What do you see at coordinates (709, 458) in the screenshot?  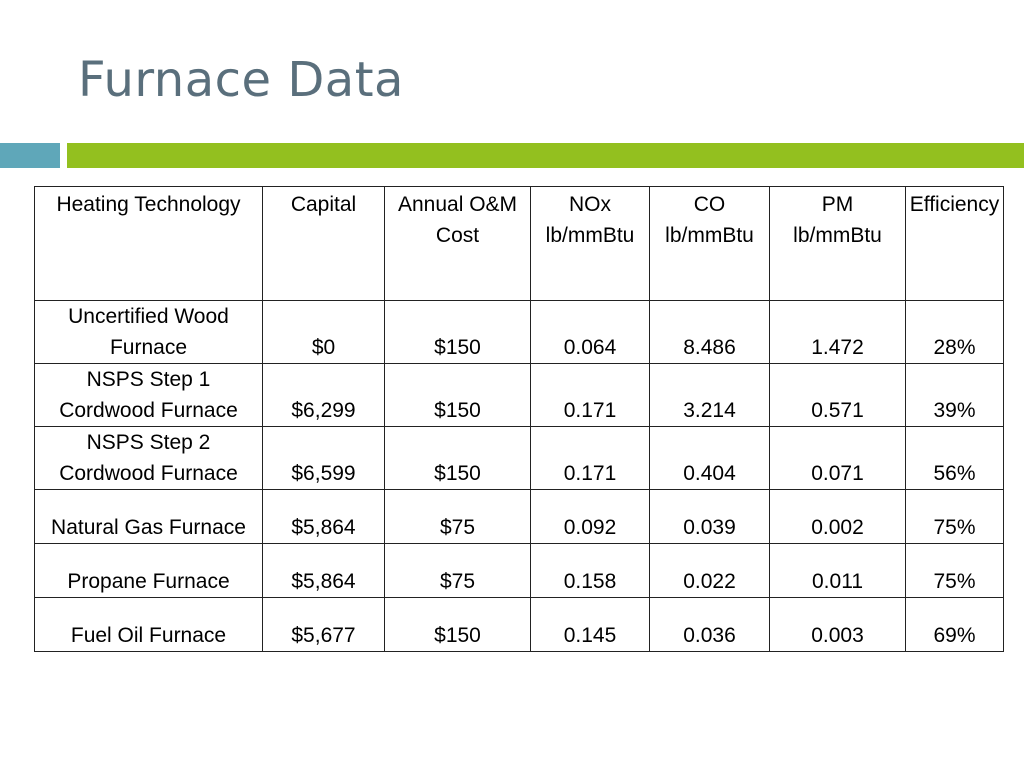 I see `cell-co: 0.404` at bounding box center [709, 458].